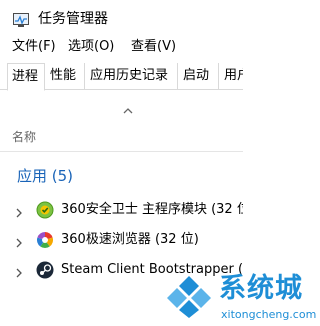  I want to click on 360-browser-icon, so click(45, 240).